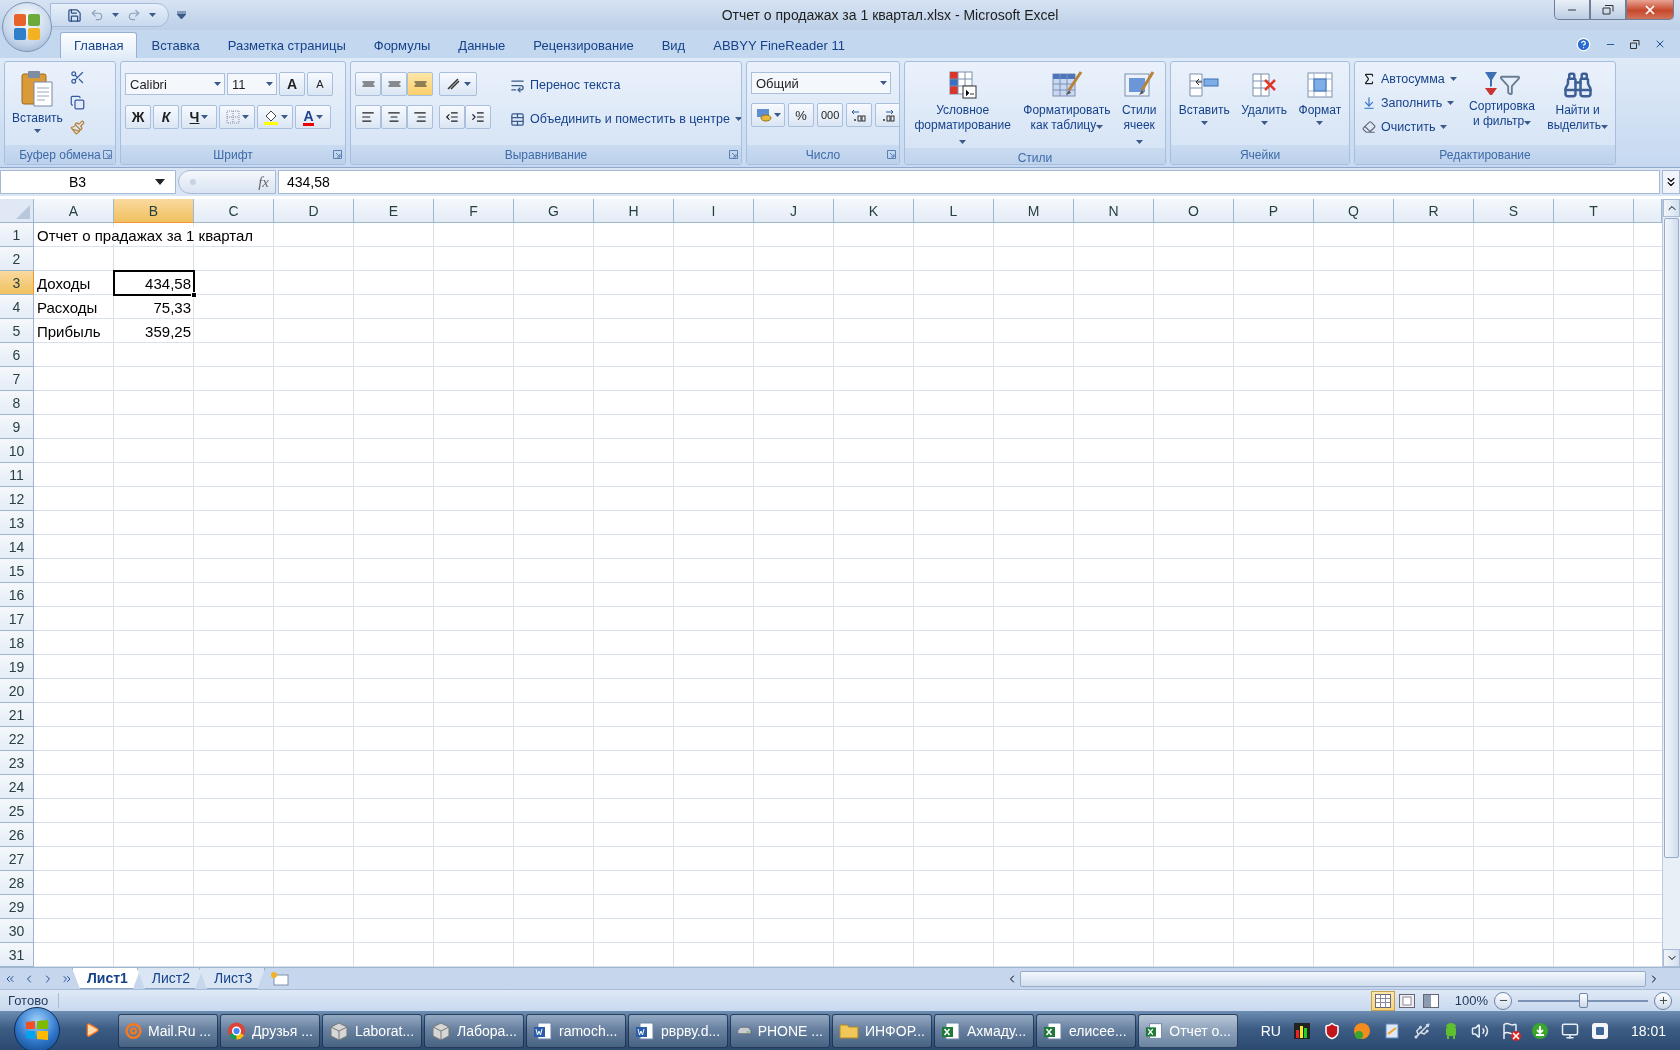 The image size is (1680, 1050). Describe the element at coordinates (1594, 211) in the screenshot. I see `column-header: T` at that location.